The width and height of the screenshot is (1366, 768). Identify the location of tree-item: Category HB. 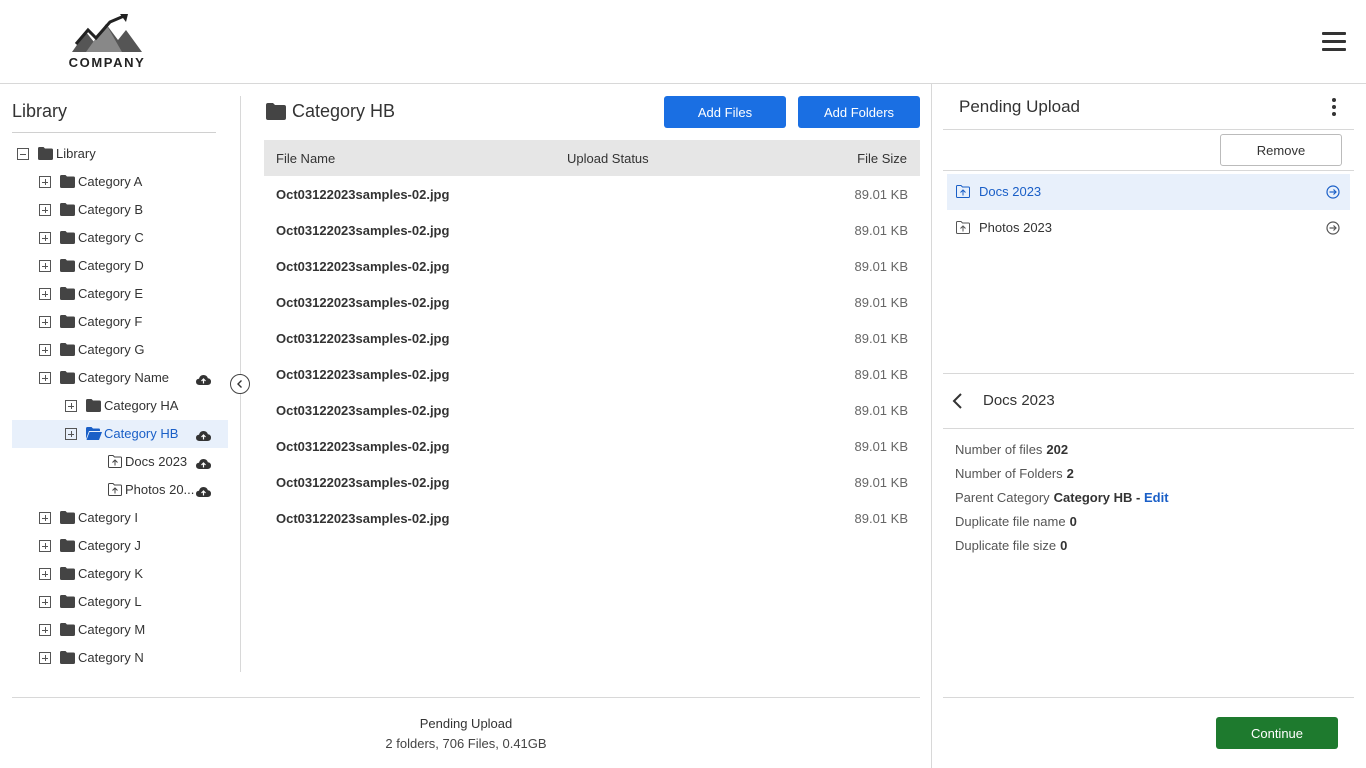
(120, 434).